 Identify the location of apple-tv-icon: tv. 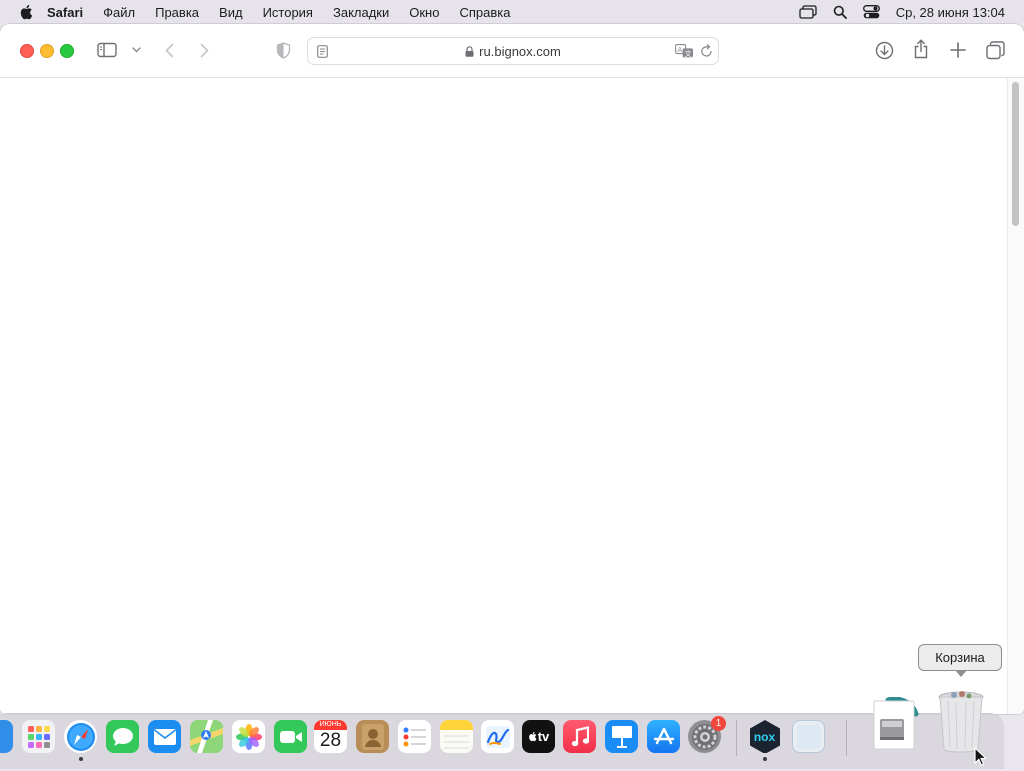
(538, 736).